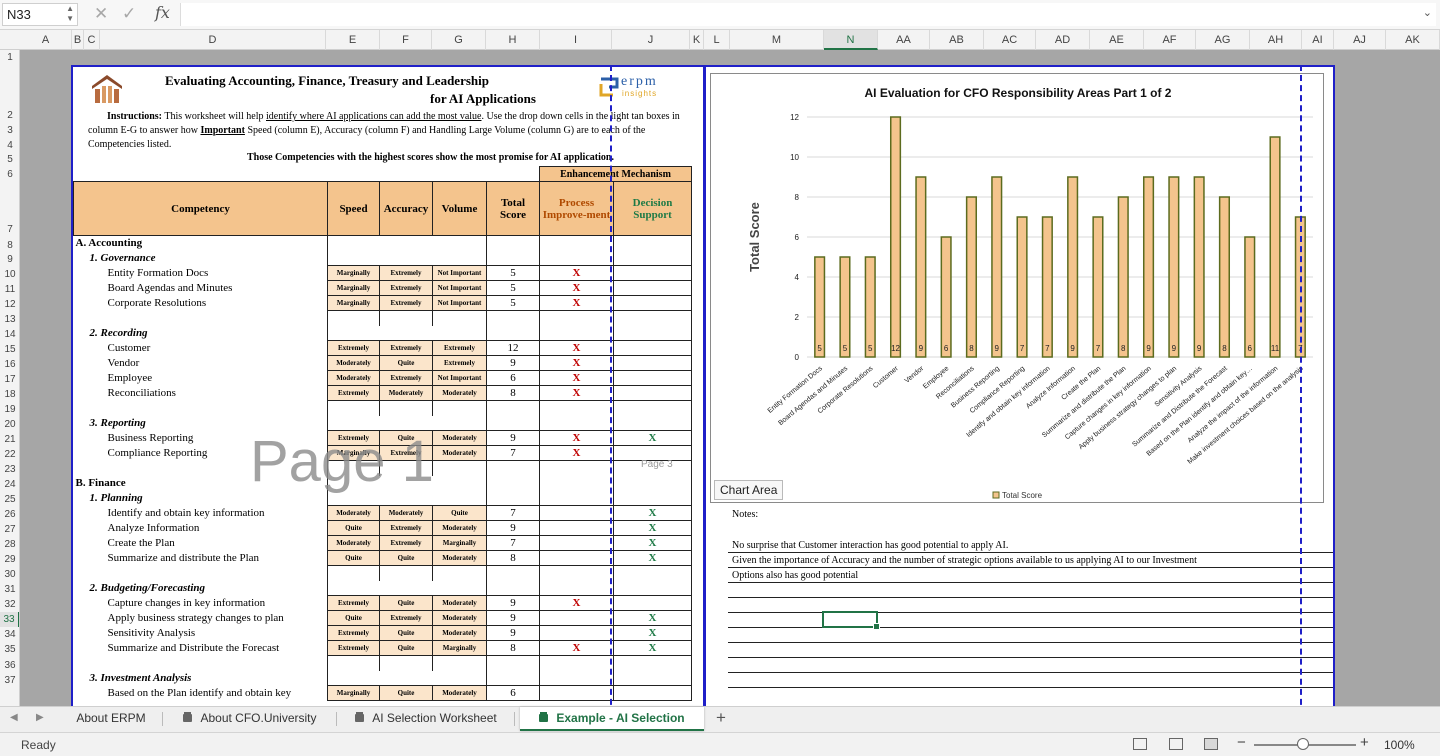 This screenshot has width=1440, height=756. Describe the element at coordinates (9, 58) in the screenshot. I see `row-header-1: 1` at that location.